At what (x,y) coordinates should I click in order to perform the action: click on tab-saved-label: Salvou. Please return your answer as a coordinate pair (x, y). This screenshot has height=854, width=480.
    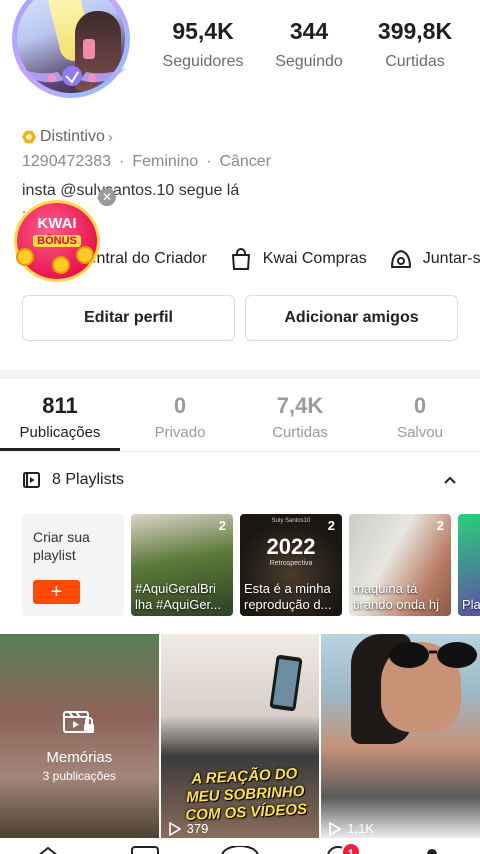
    Looking at the image, I should click on (420, 432).